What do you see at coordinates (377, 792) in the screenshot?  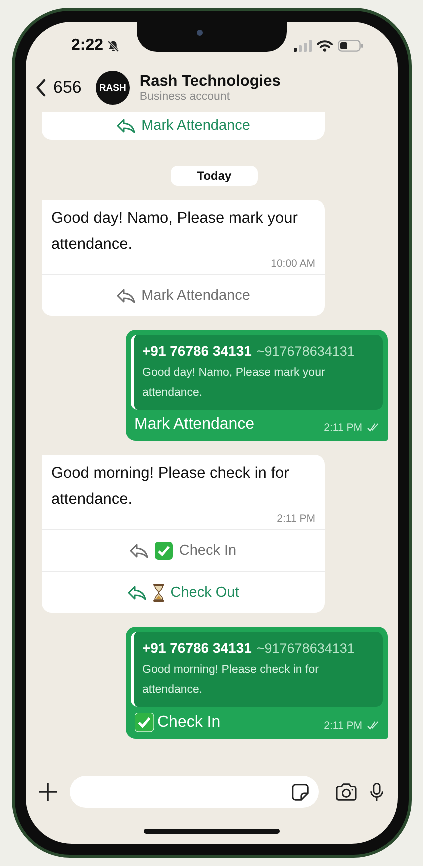 I see `microphone-icon` at bounding box center [377, 792].